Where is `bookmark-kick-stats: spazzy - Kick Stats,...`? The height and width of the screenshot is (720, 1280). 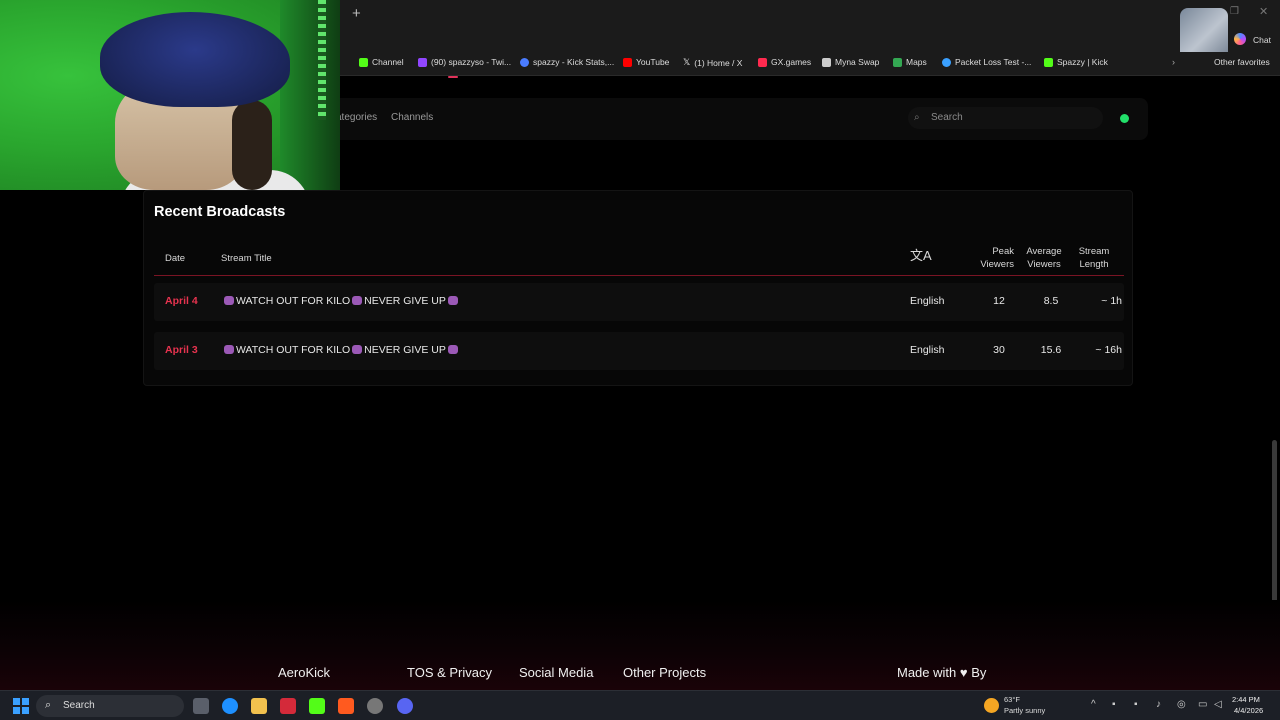 bookmark-kick-stats: spazzy - Kick Stats,... is located at coordinates (567, 62).